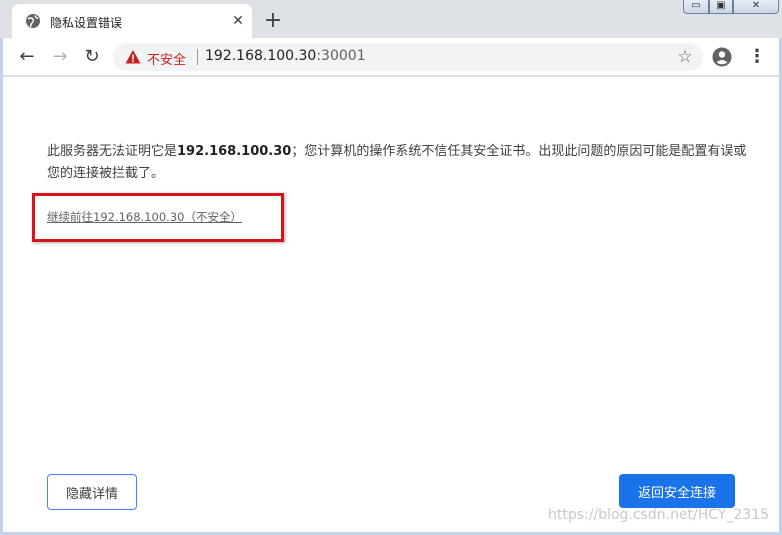  What do you see at coordinates (27, 57) in the screenshot?
I see `back-arrow-icon: ←` at bounding box center [27, 57].